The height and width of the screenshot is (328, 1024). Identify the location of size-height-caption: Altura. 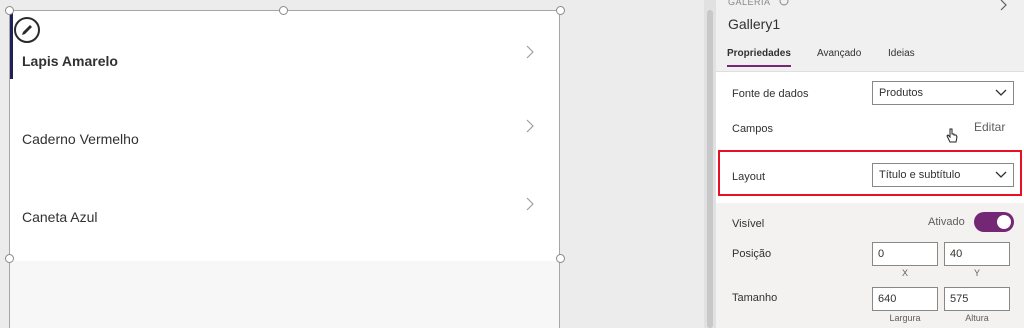
(977, 318).